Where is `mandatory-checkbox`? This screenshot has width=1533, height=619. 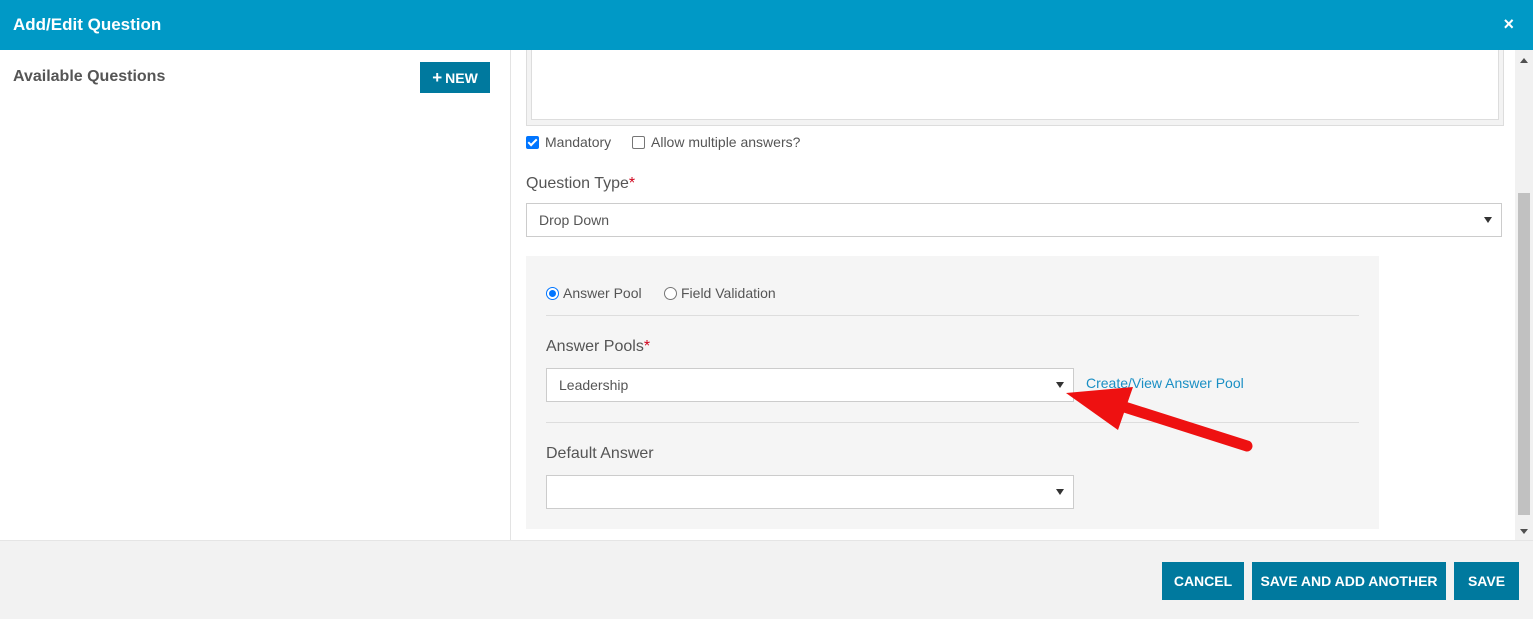
mandatory-checkbox is located at coordinates (532, 142).